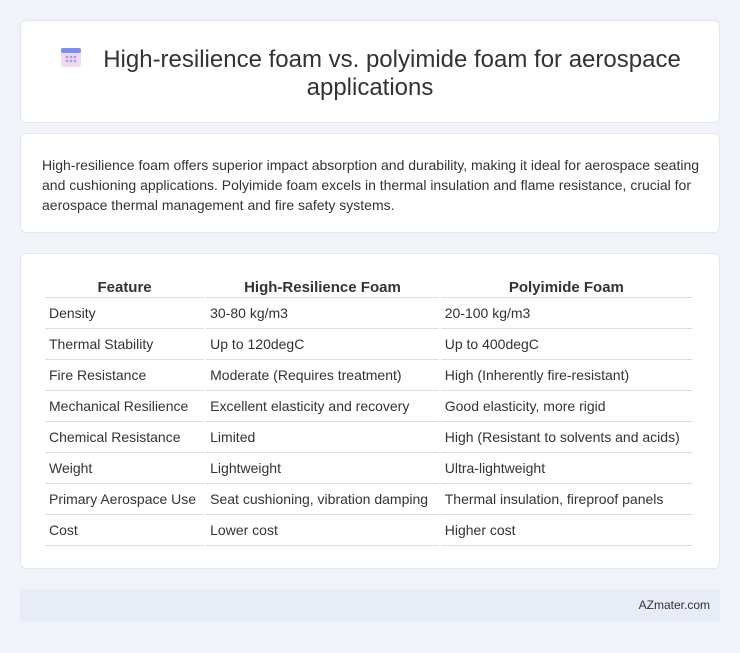 The height and width of the screenshot is (653, 740). I want to click on feature-cell: Weight, so click(125, 468).